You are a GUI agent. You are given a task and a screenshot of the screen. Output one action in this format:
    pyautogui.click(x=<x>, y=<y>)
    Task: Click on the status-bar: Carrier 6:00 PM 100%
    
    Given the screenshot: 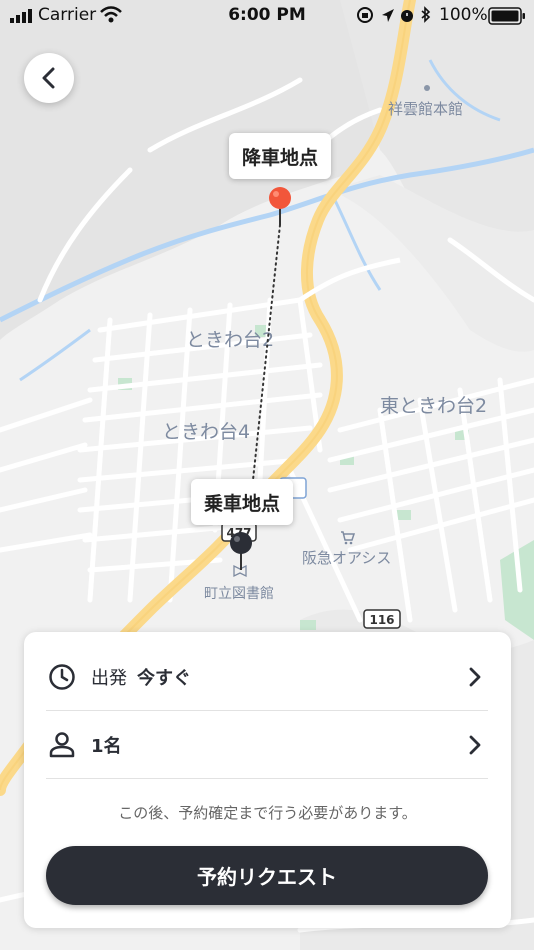 What is the action you would take?
    pyautogui.click(x=267, y=16)
    